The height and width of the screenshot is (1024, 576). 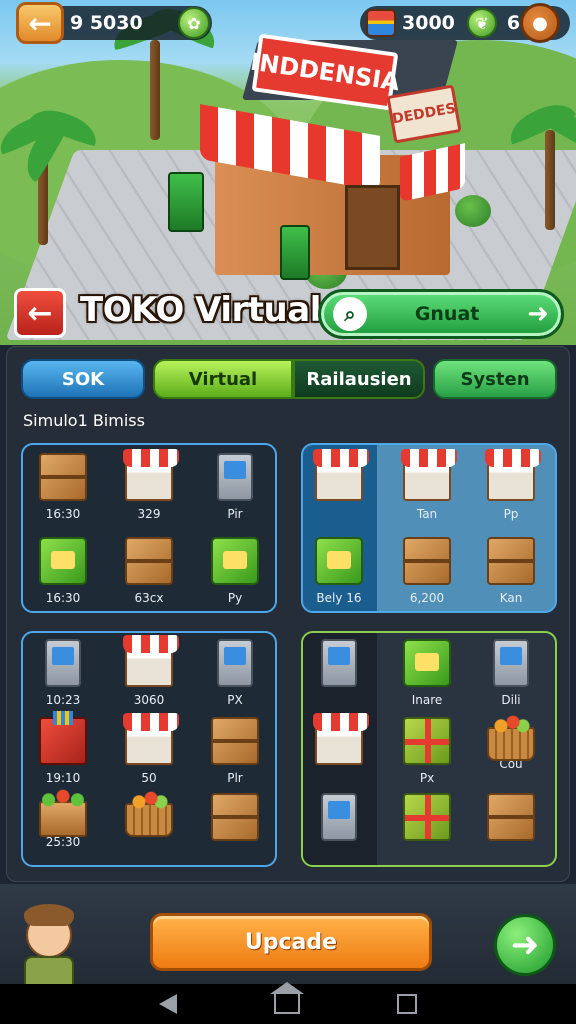 I want to click on grid-item: Dili, so click(x=511, y=673).